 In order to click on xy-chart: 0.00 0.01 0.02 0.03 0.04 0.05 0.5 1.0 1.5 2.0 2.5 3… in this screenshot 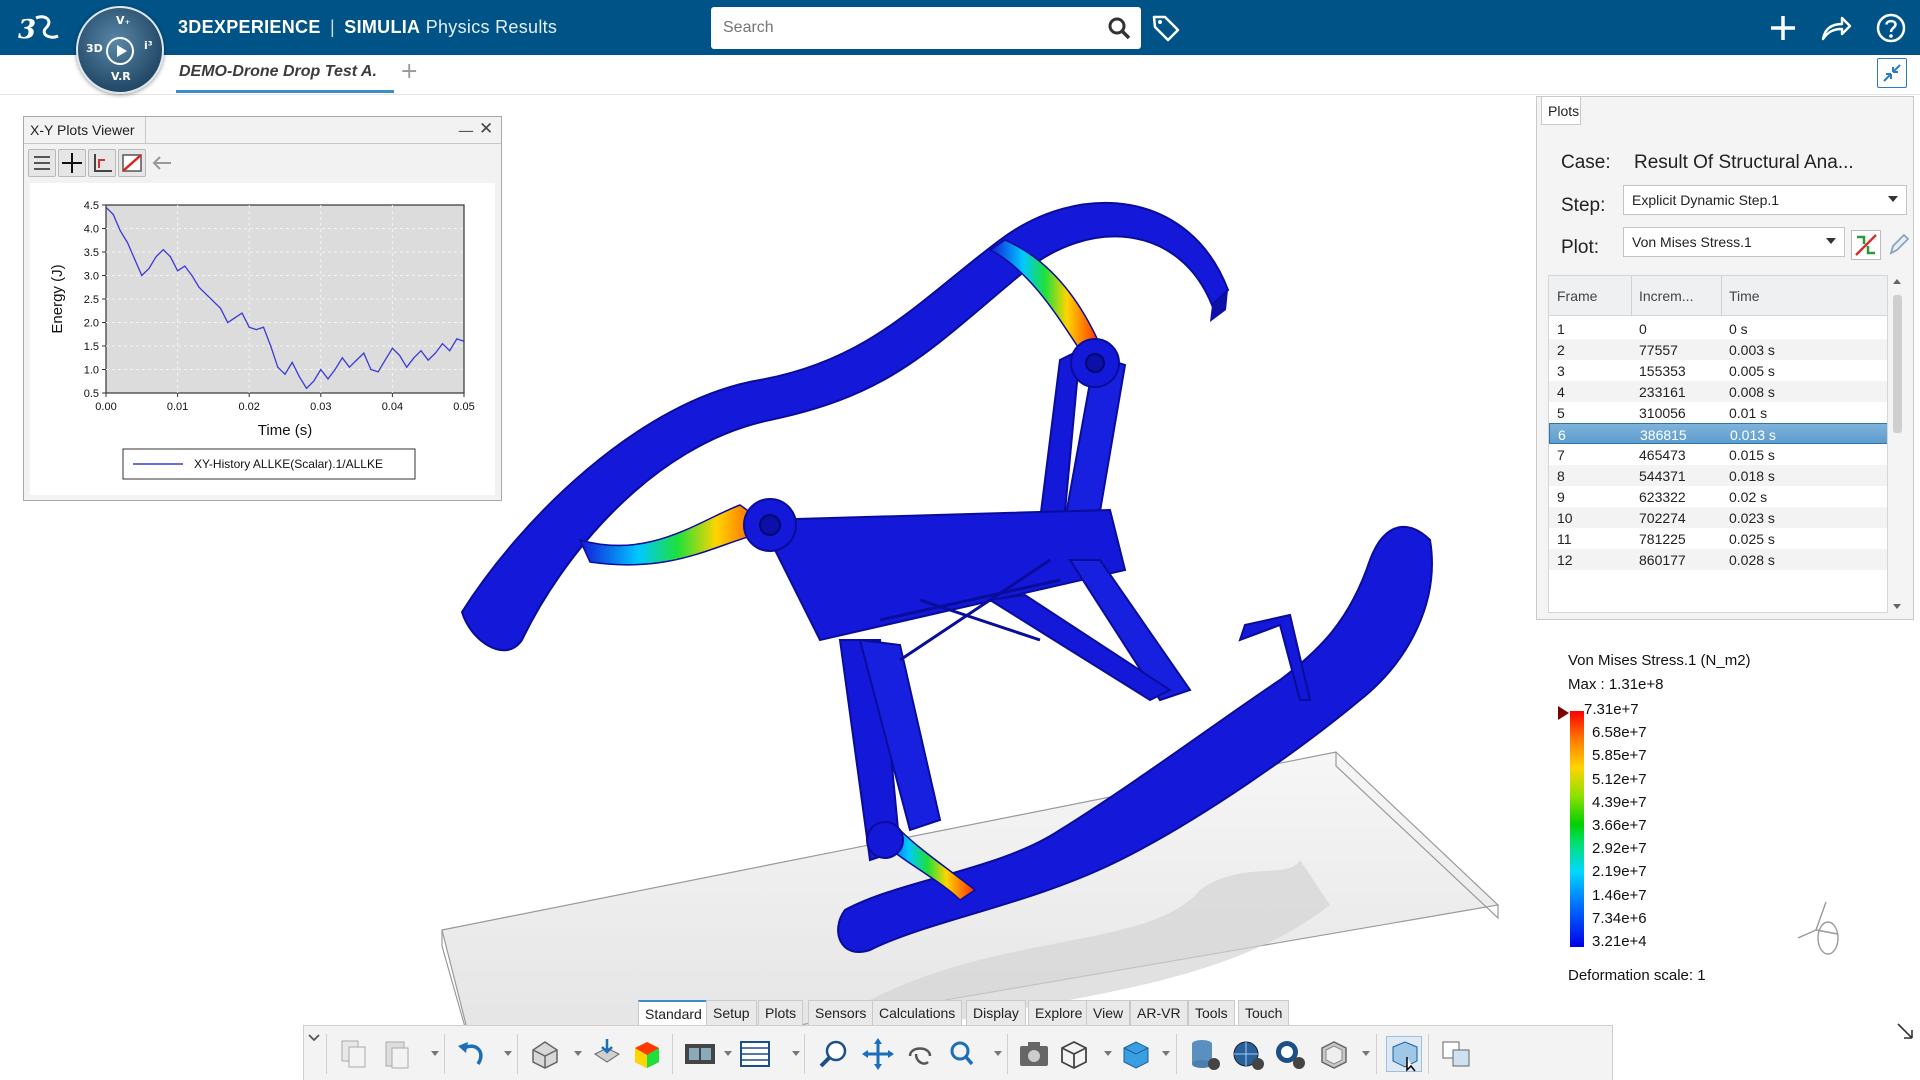, I will do `click(262, 339)`.